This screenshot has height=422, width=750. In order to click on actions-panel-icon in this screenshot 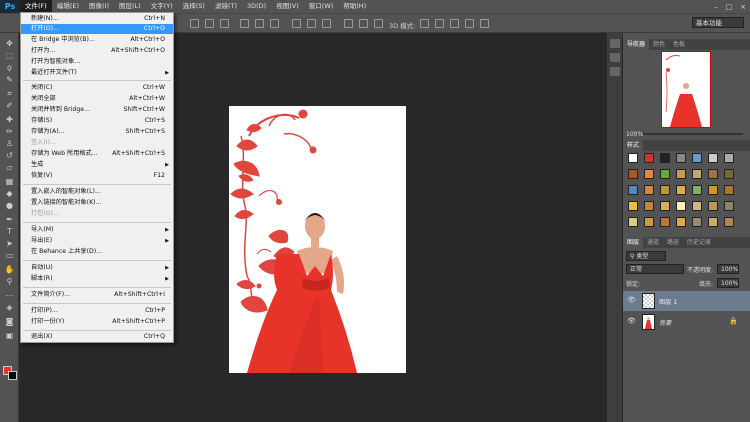, I will do `click(615, 71)`.